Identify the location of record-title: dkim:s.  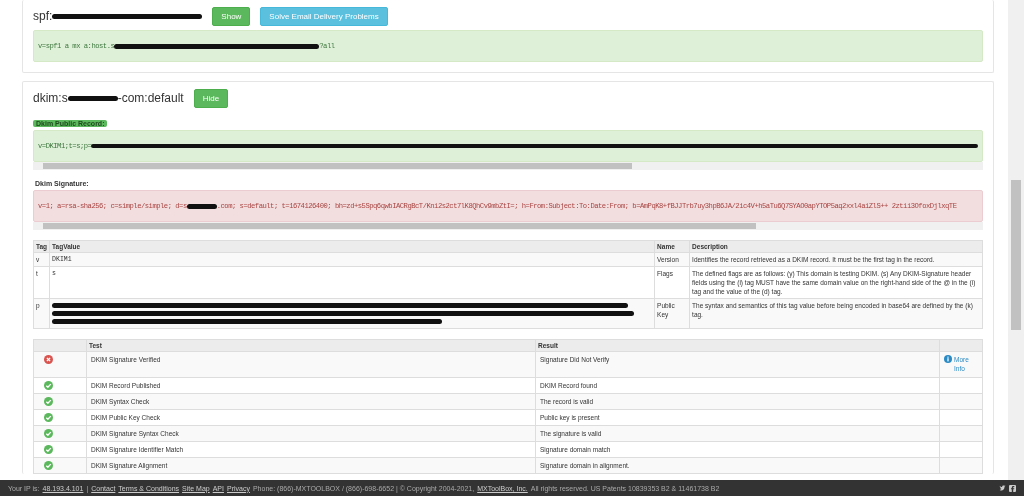
(50, 98).